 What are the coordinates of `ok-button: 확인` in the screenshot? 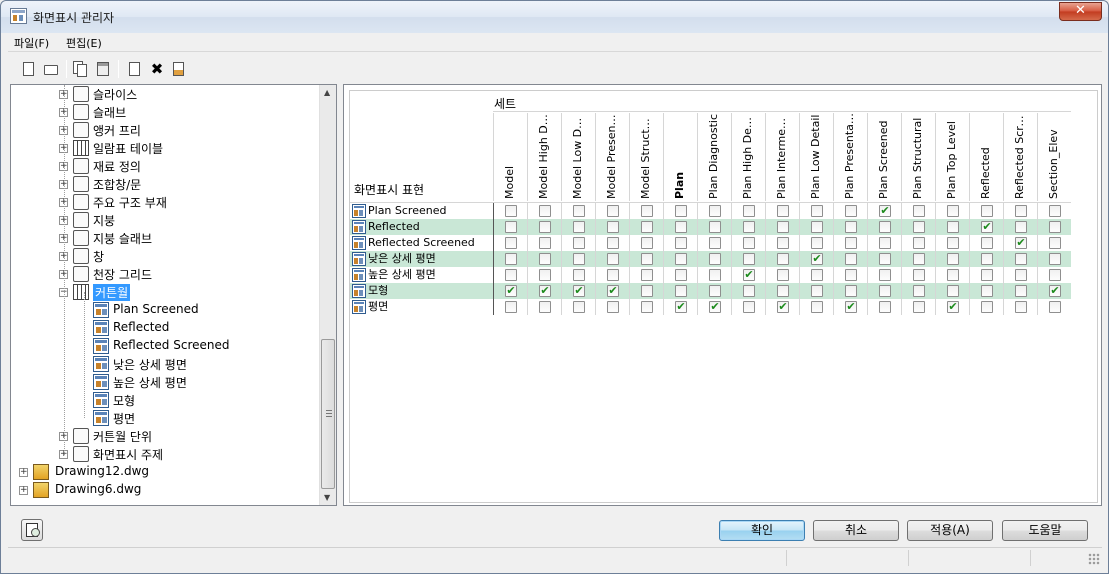 It's located at (762, 530).